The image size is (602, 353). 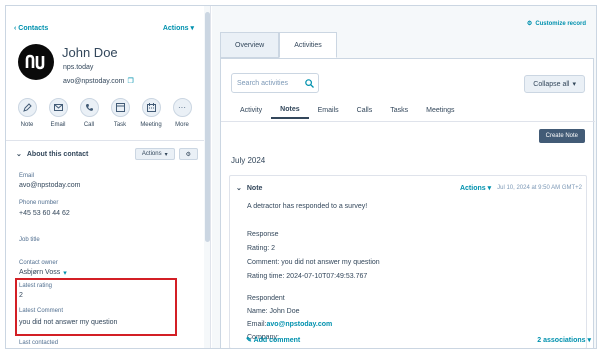 I want to click on about-actions-label: Actions, so click(x=151, y=154).